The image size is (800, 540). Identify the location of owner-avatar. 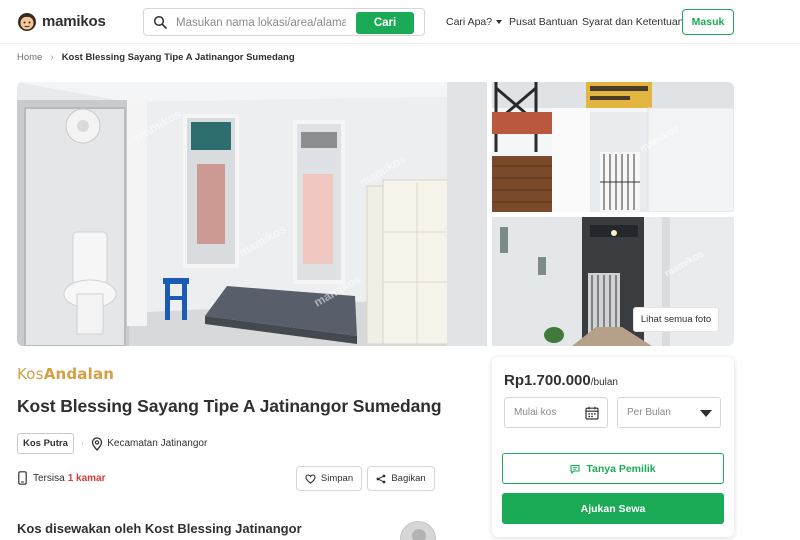
(418, 530).